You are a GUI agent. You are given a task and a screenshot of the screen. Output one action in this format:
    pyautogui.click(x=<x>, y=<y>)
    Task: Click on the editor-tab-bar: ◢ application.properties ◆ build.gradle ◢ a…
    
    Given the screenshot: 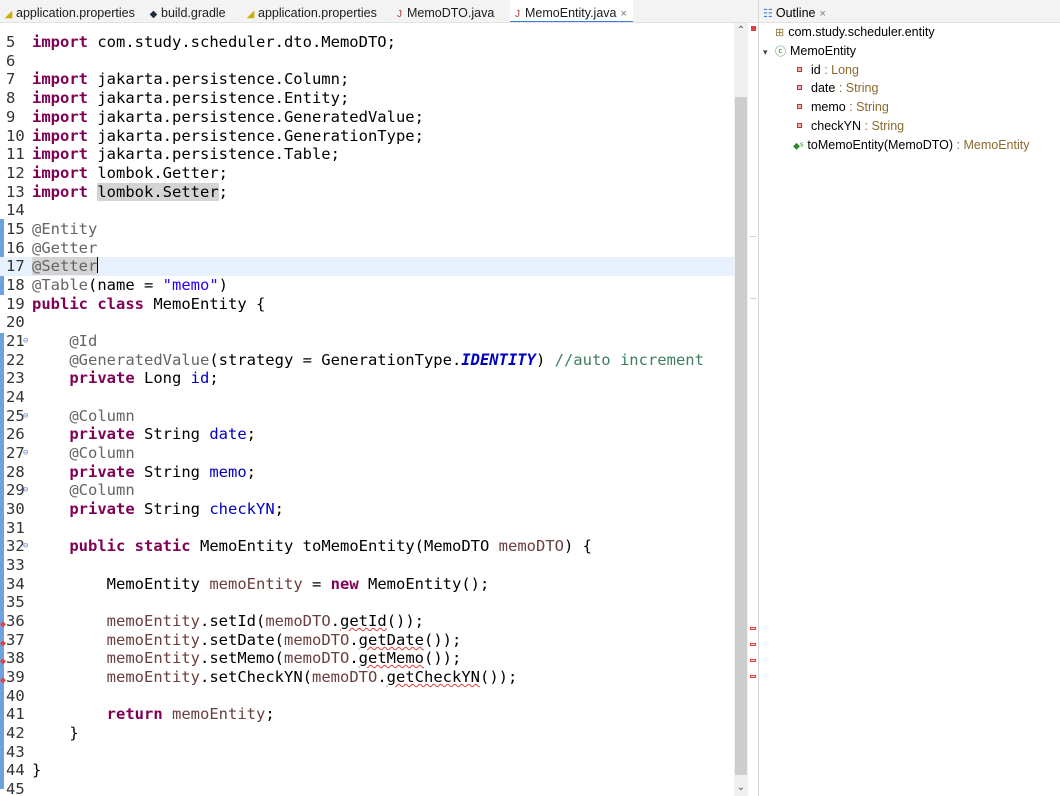 What is the action you would take?
    pyautogui.click(x=379, y=11)
    